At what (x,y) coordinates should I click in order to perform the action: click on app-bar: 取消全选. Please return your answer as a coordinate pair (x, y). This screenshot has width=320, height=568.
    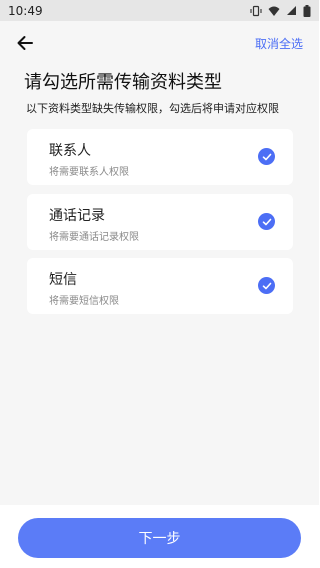
    Looking at the image, I should click on (159, 43).